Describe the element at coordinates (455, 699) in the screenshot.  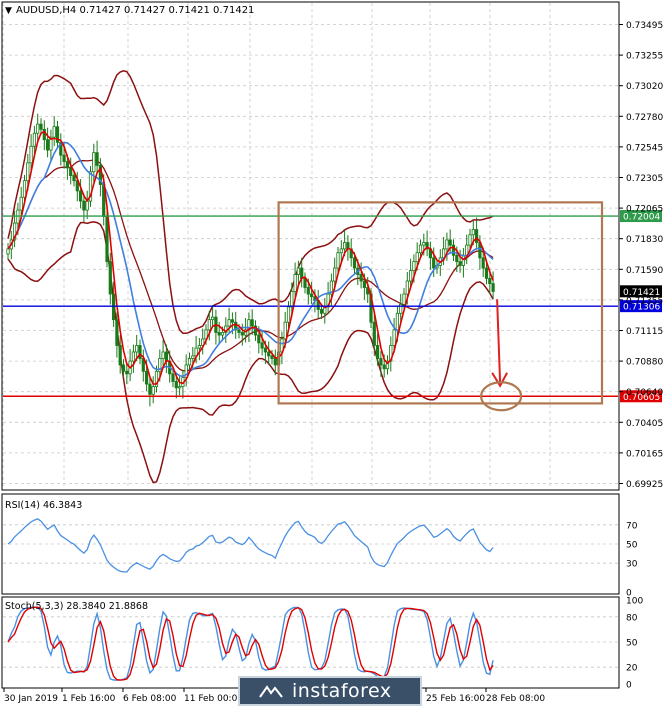
I see `time-tick-label: 25 Feb 16:00` at that location.